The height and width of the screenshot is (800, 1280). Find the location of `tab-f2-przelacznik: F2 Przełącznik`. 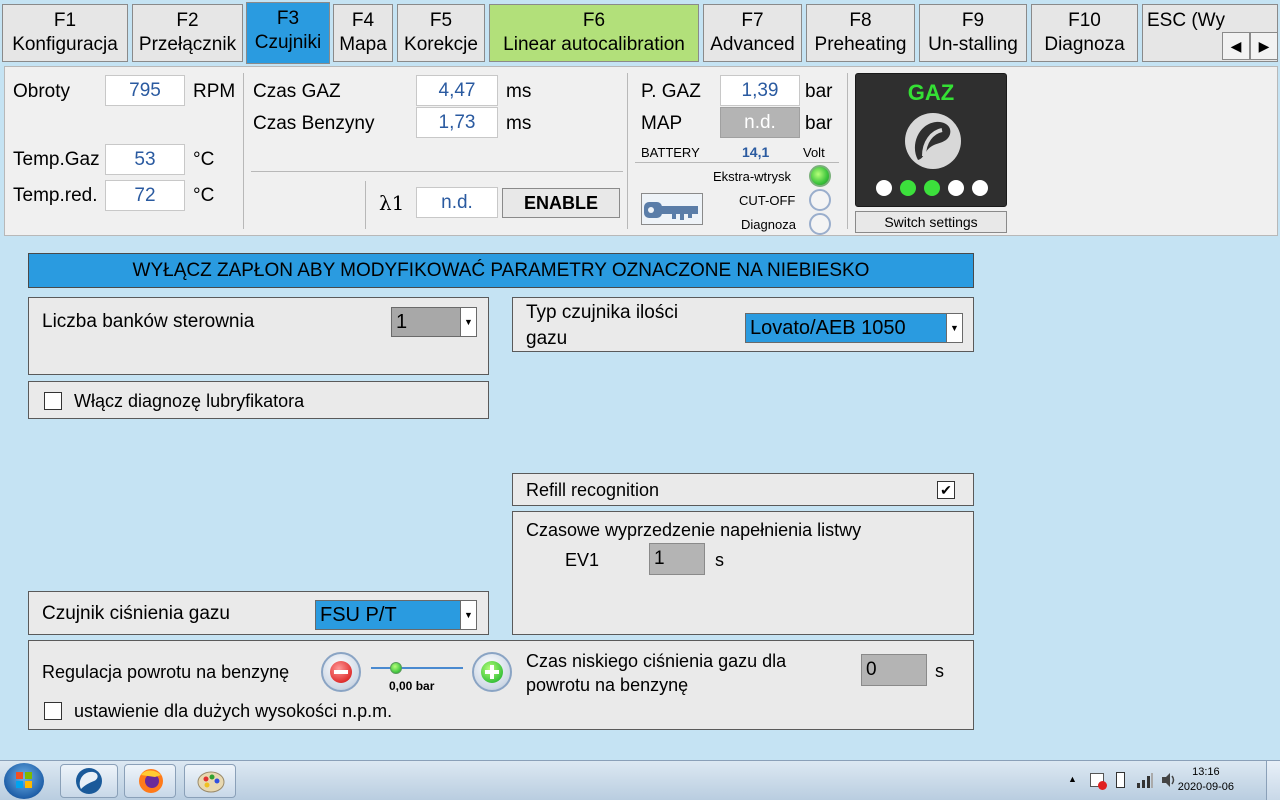

tab-f2-przelacznik: F2 Przełącznik is located at coordinates (187, 33).